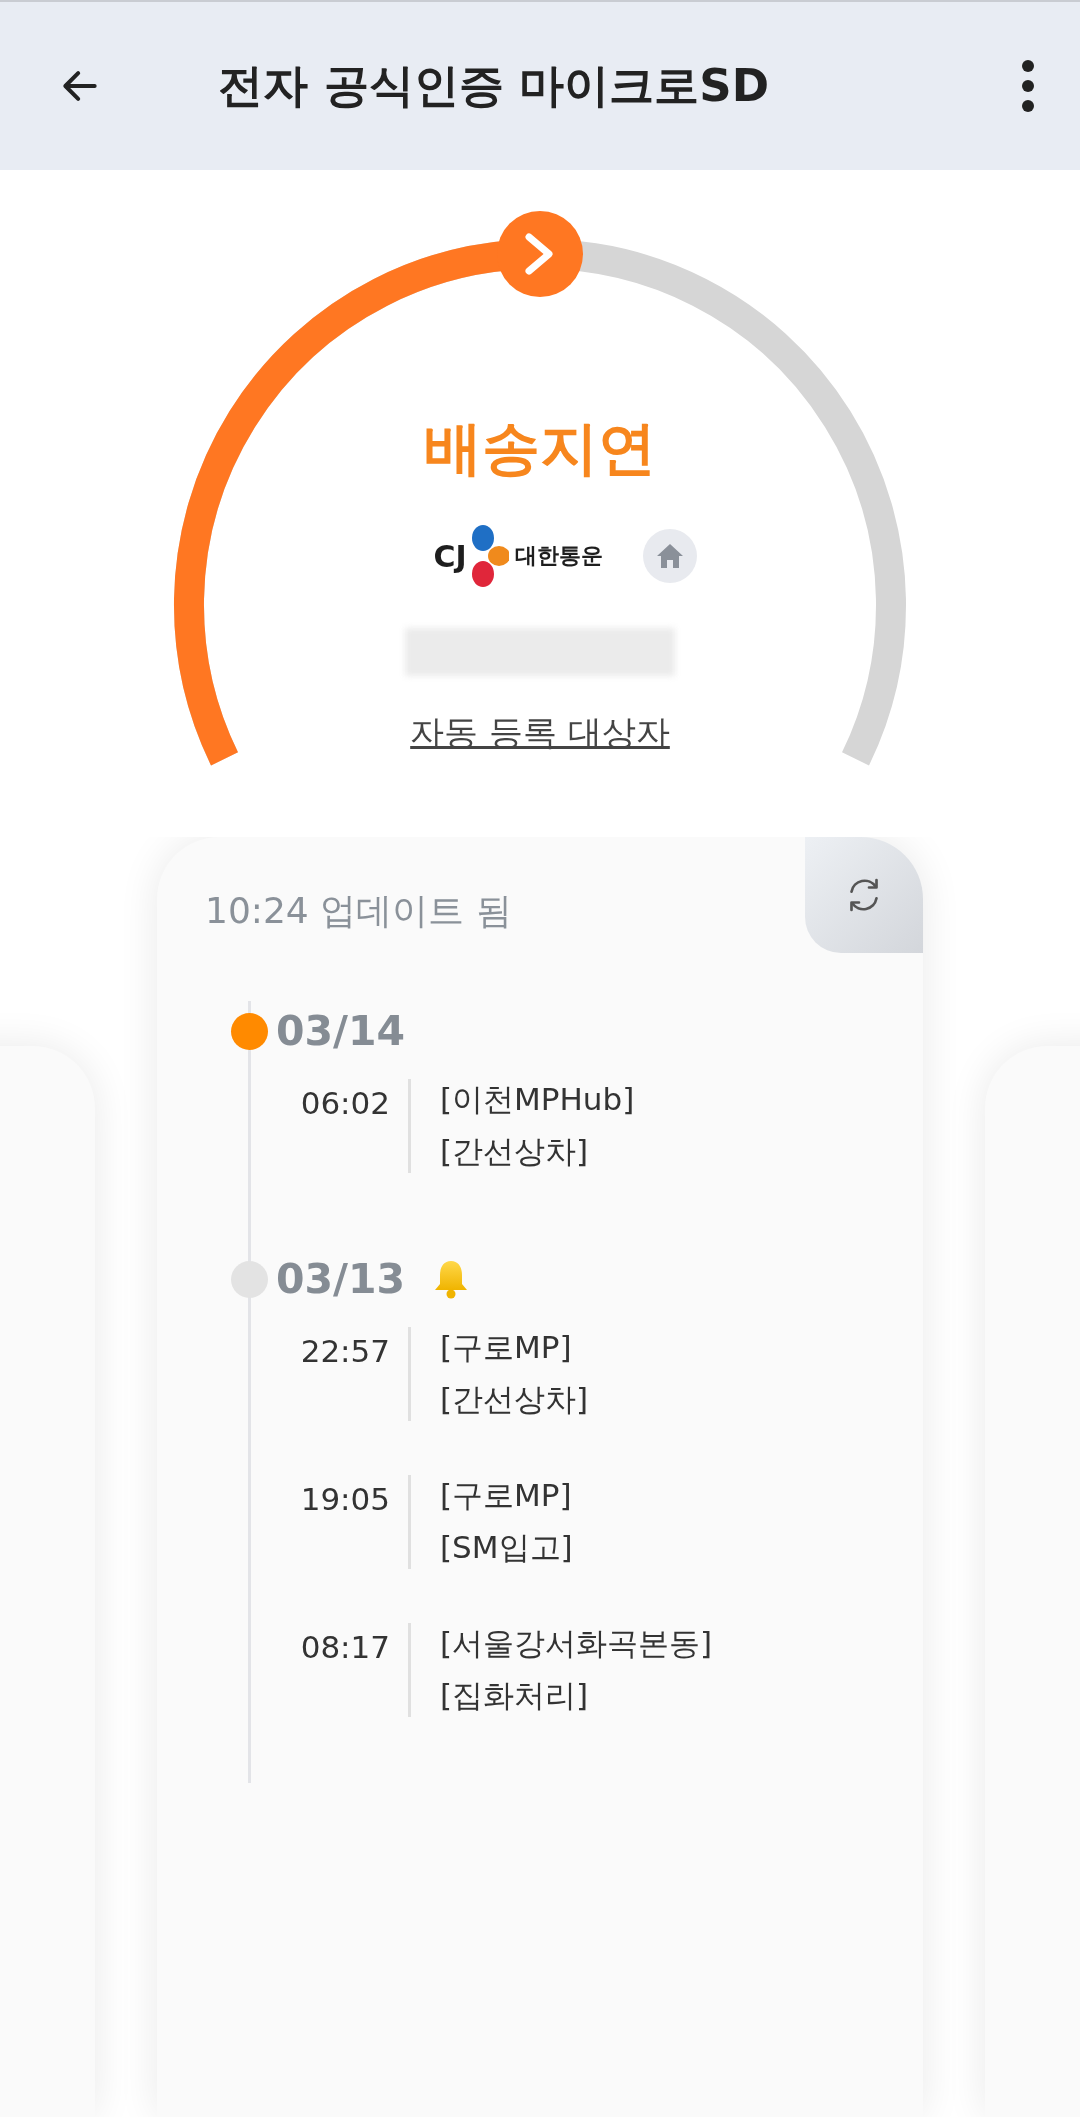 The image size is (1080, 2117). Describe the element at coordinates (345, 1103) in the screenshot. I see `event-time: 06:02` at that location.